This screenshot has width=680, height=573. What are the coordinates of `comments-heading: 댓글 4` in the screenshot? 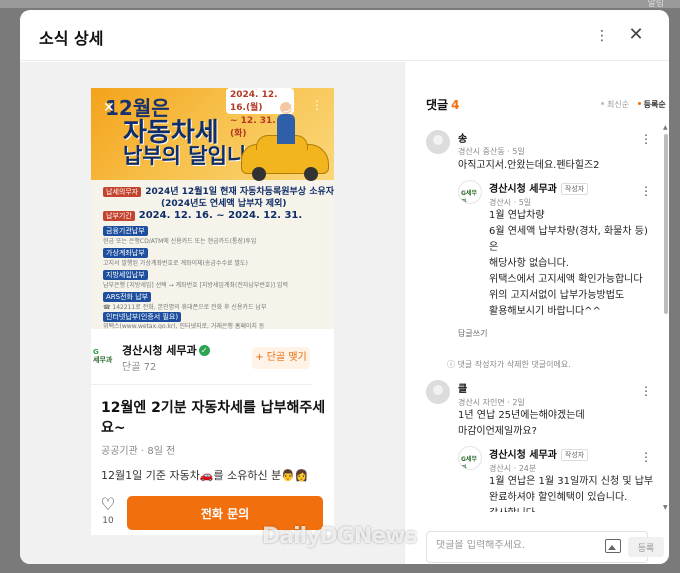 It's located at (443, 105).